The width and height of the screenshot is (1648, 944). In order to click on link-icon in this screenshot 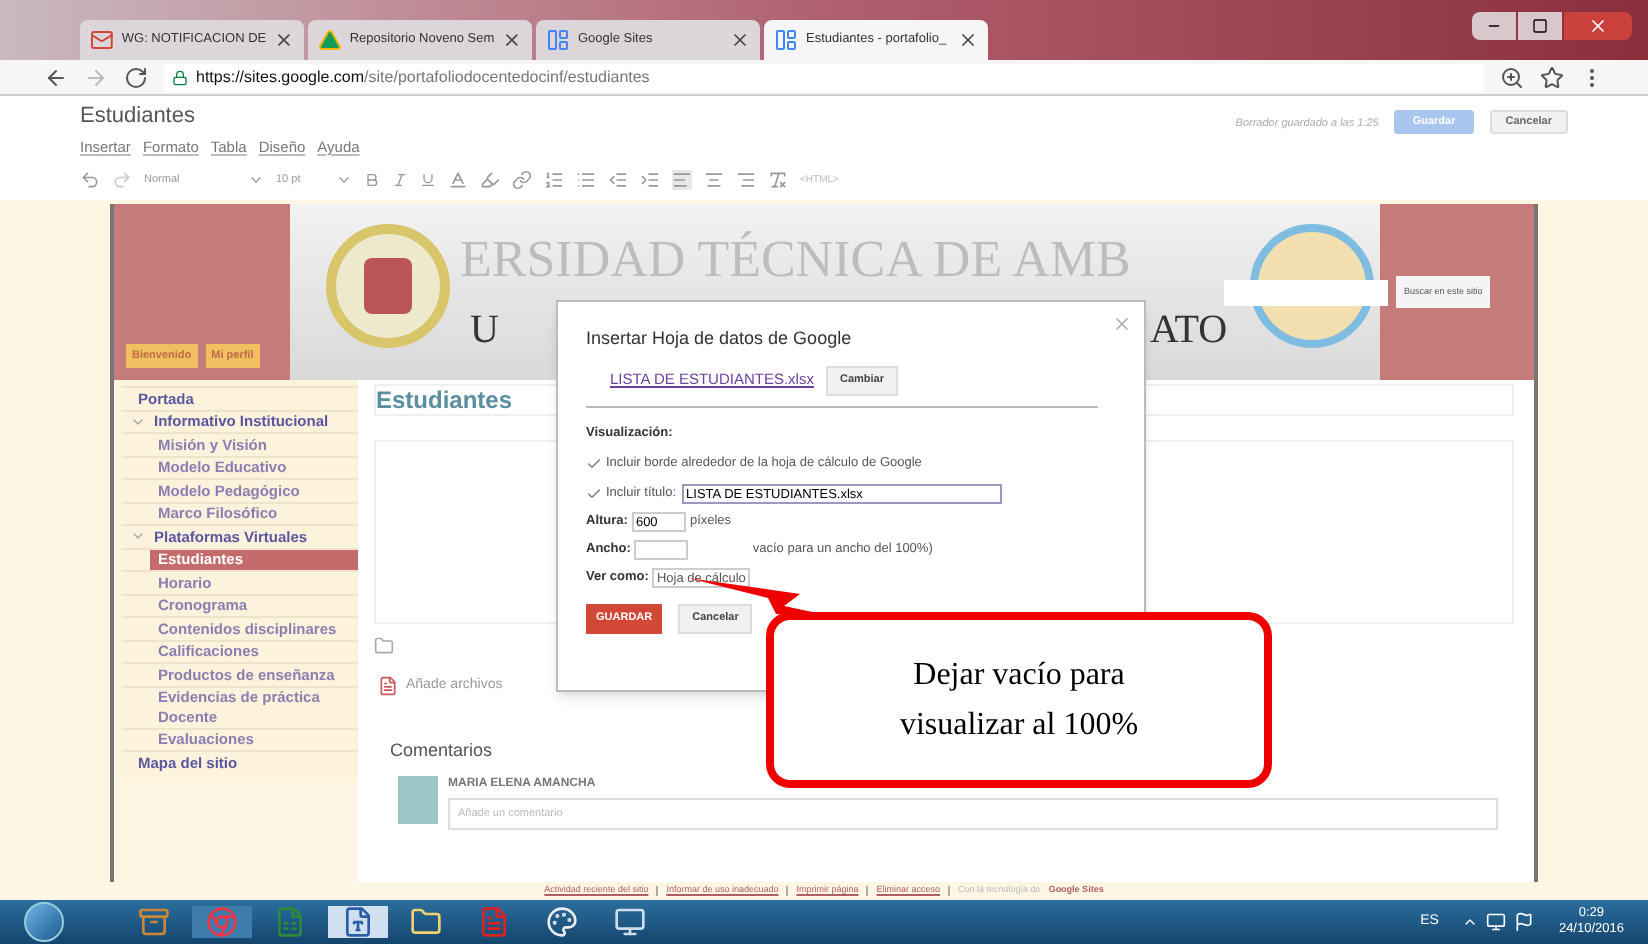, I will do `click(522, 180)`.